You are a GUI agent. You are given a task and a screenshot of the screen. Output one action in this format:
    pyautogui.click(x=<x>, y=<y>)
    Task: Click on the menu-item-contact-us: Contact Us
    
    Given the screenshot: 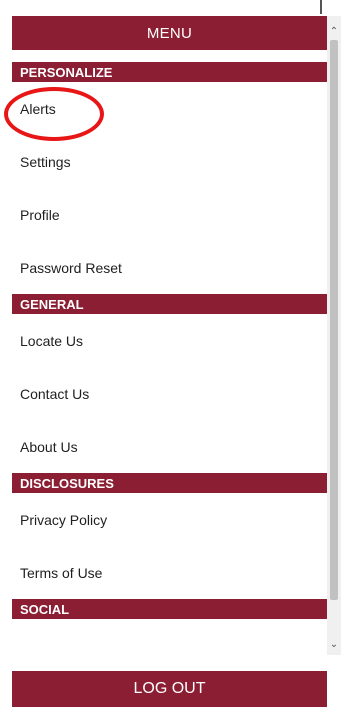 What is the action you would take?
    pyautogui.click(x=169, y=393)
    